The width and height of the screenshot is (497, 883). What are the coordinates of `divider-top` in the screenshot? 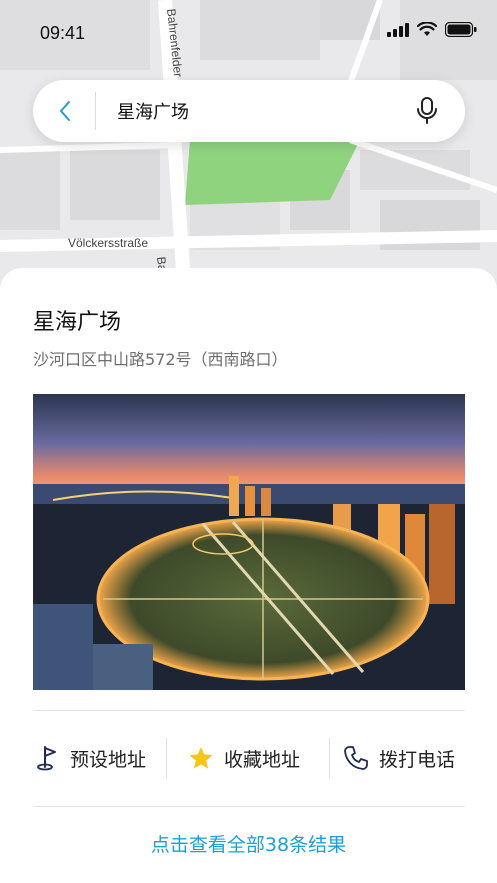 It's located at (249, 710).